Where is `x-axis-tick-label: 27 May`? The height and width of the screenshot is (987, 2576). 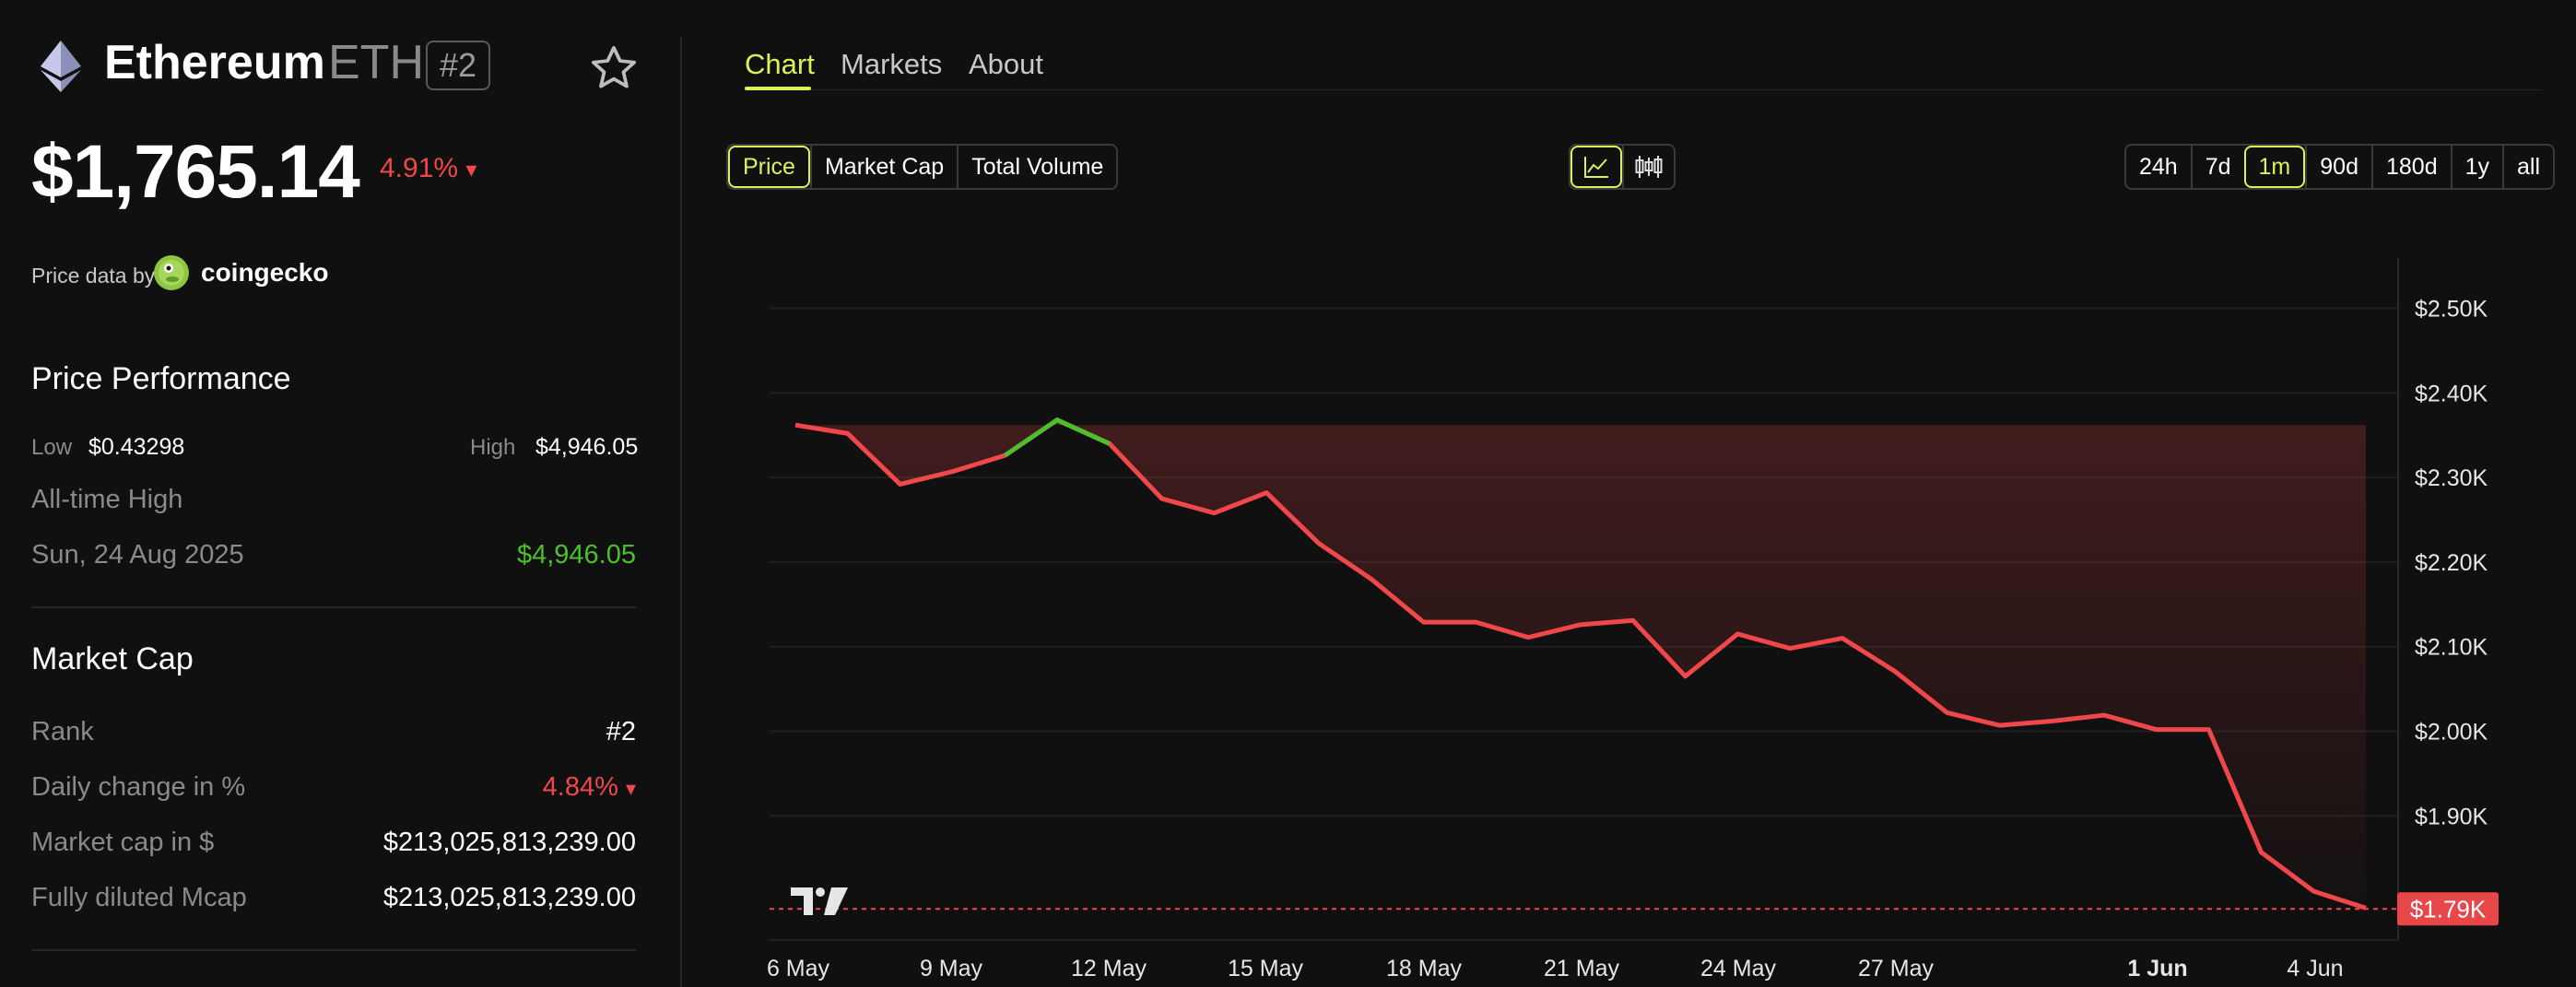 x-axis-tick-label: 27 May is located at coordinates (1896, 968).